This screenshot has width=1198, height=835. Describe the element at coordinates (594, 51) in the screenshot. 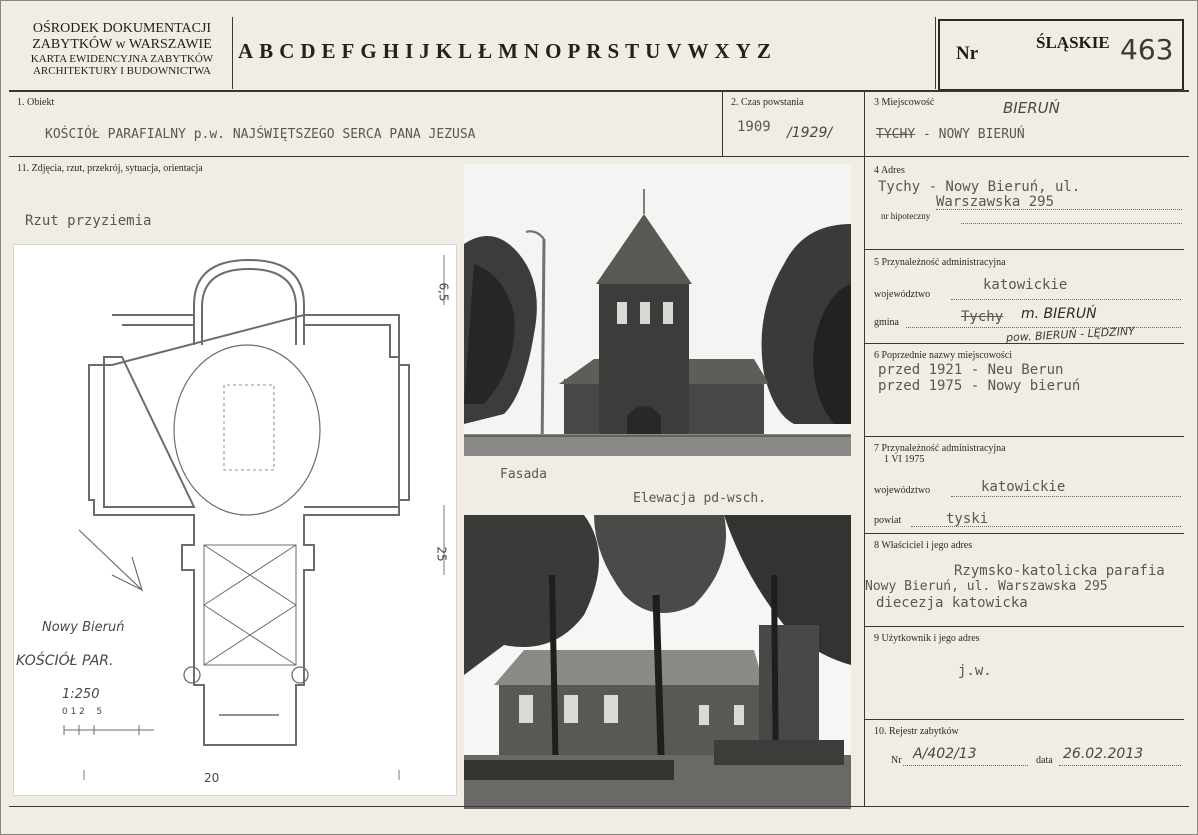

I see `index-letter: R` at that location.